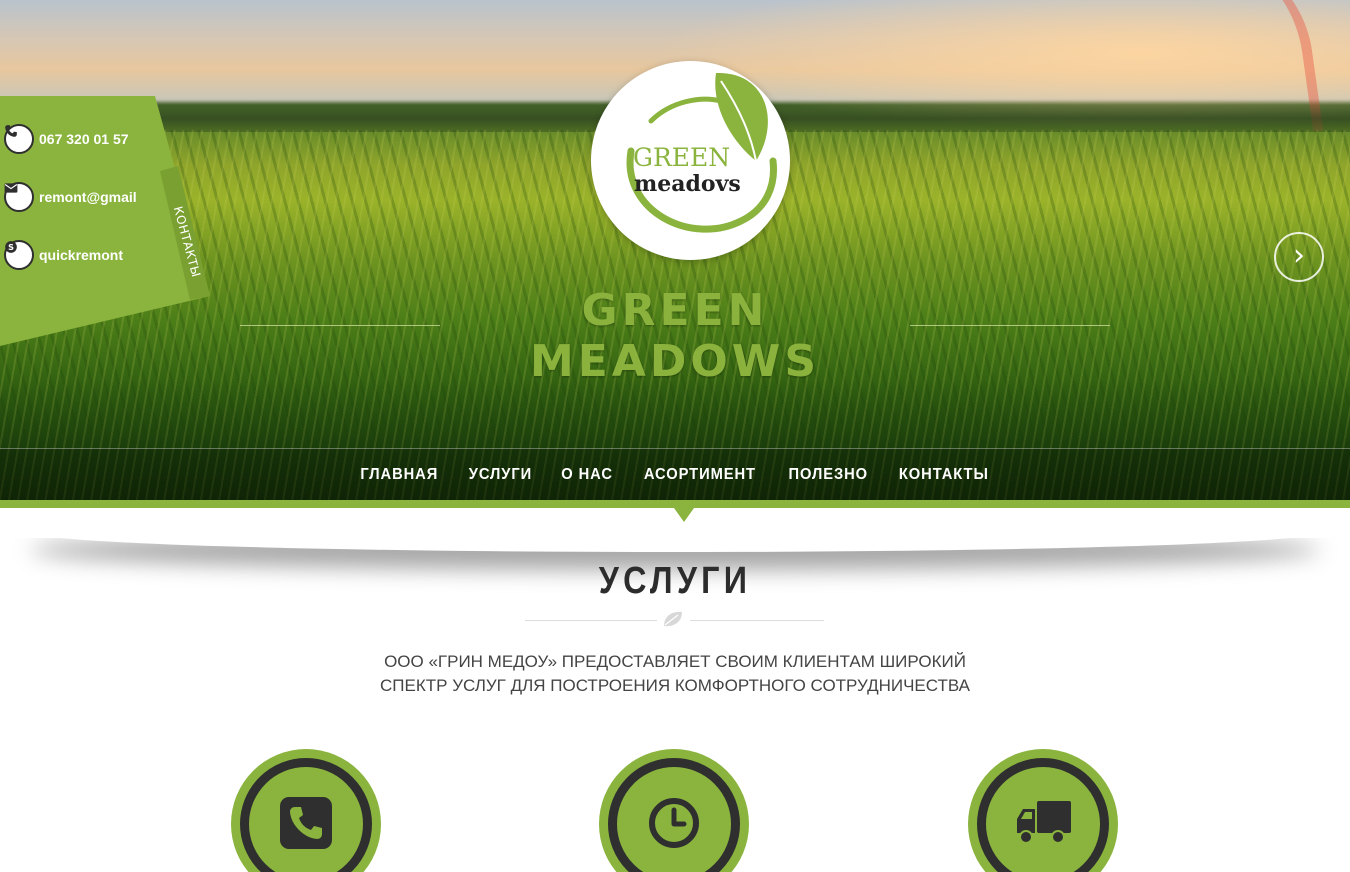  Describe the element at coordinates (1010, 325) in the screenshot. I see `hero-title-line-right` at that location.